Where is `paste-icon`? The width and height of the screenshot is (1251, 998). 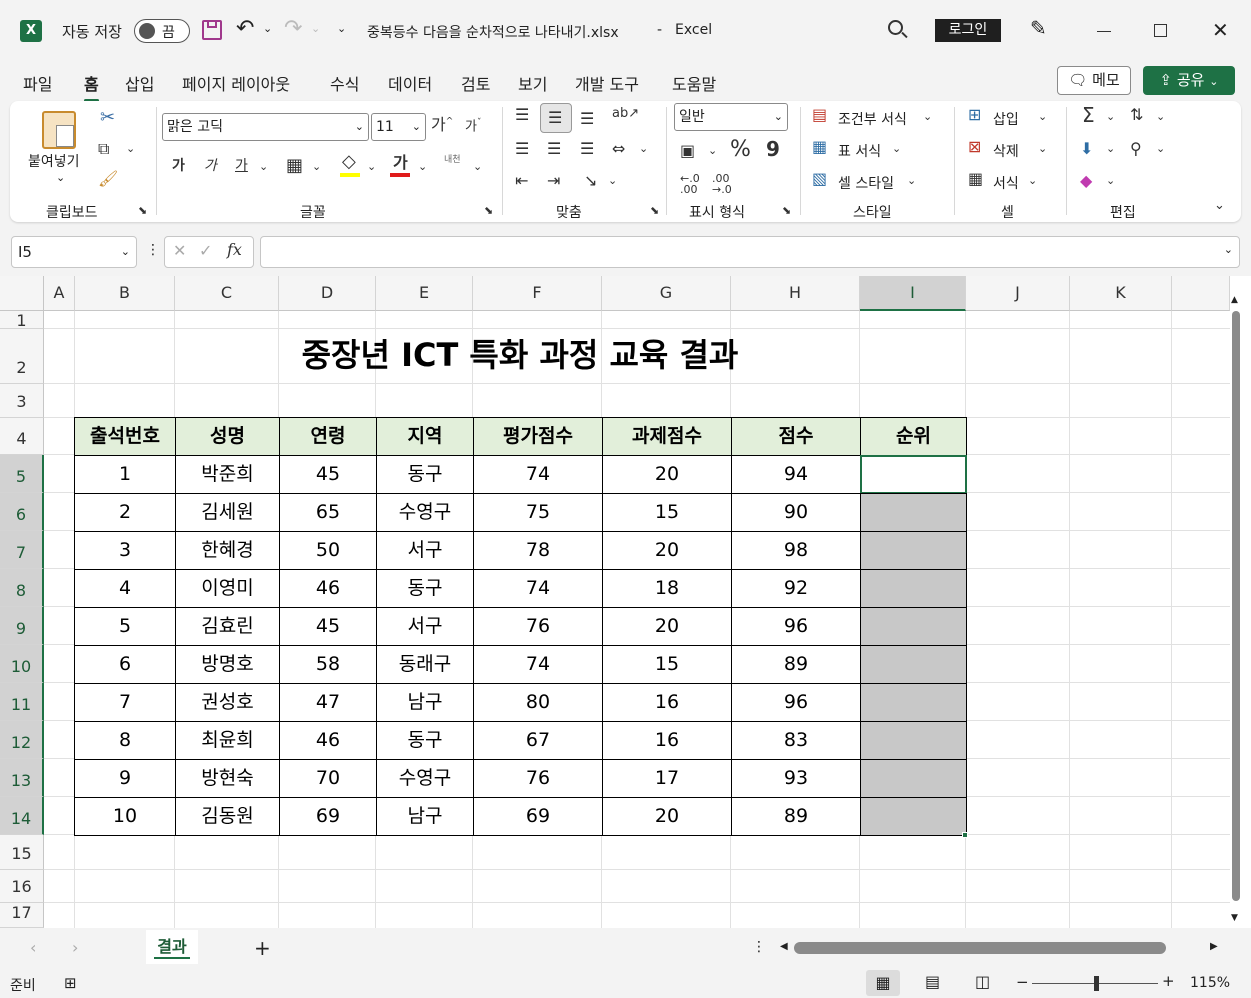 paste-icon is located at coordinates (59, 130).